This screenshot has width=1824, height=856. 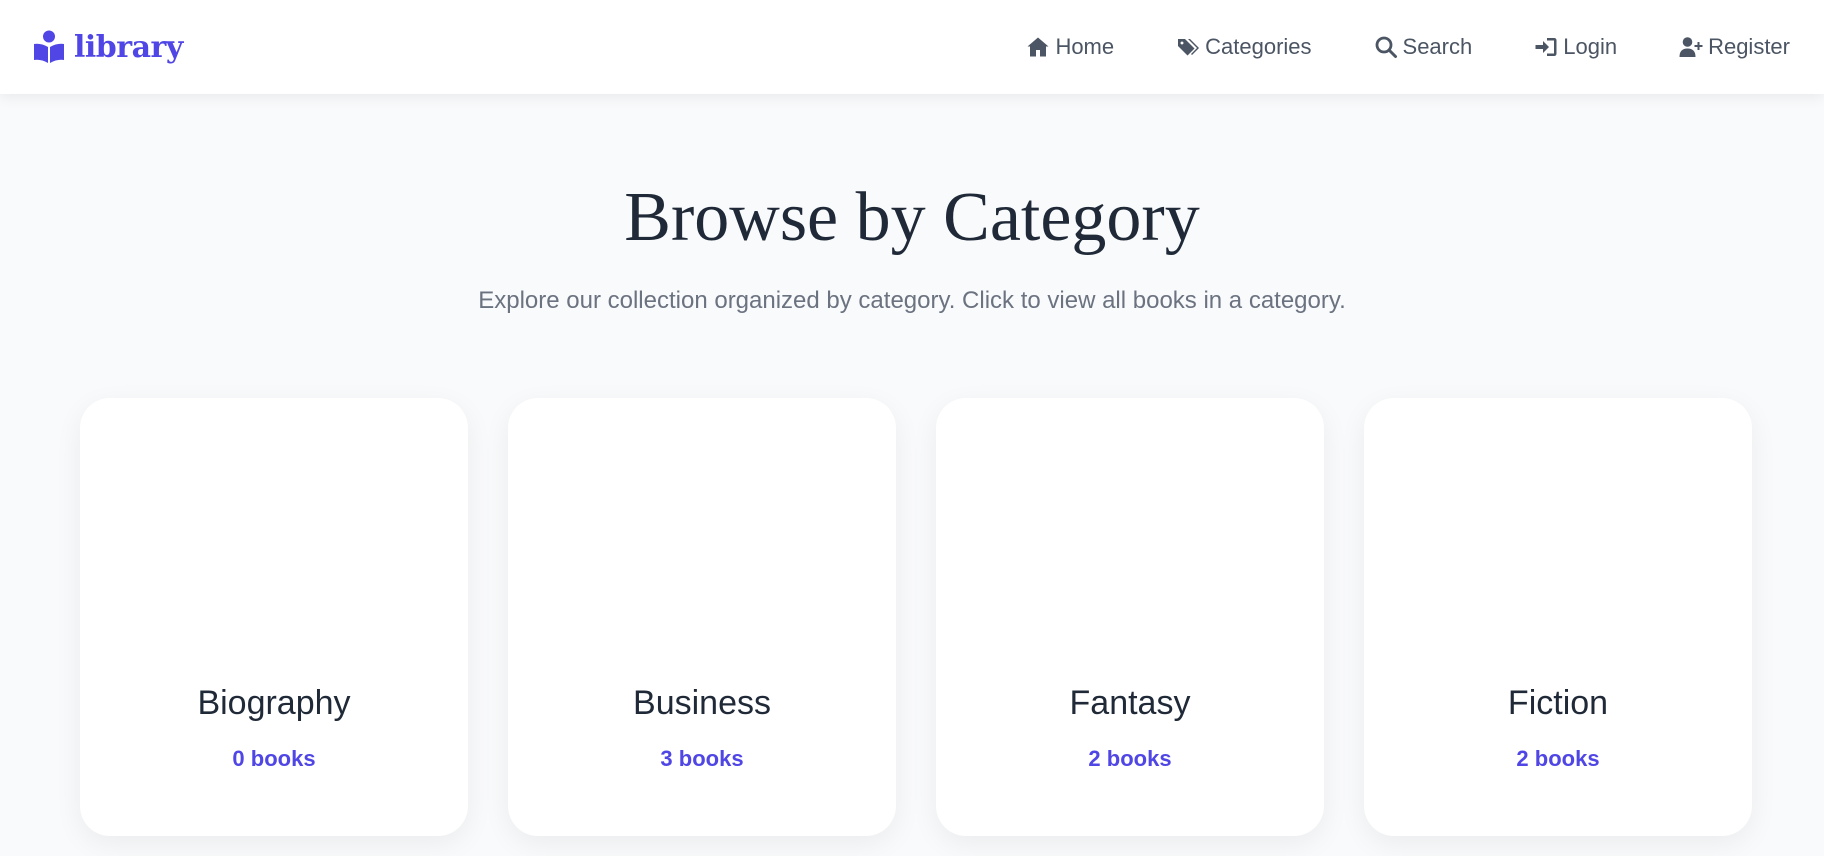 I want to click on category-name: Biography, so click(x=274, y=703).